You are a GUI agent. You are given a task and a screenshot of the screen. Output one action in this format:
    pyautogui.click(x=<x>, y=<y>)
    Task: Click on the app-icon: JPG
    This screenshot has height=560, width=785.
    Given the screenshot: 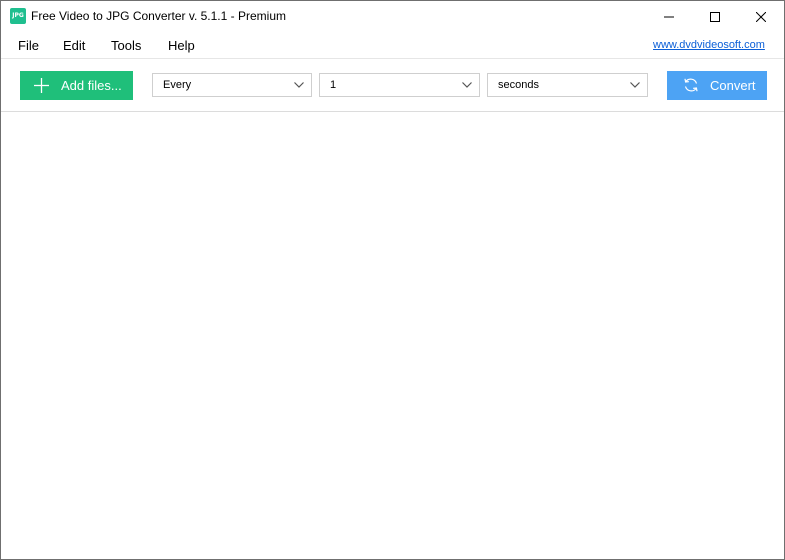 What is the action you would take?
    pyautogui.click(x=18, y=16)
    